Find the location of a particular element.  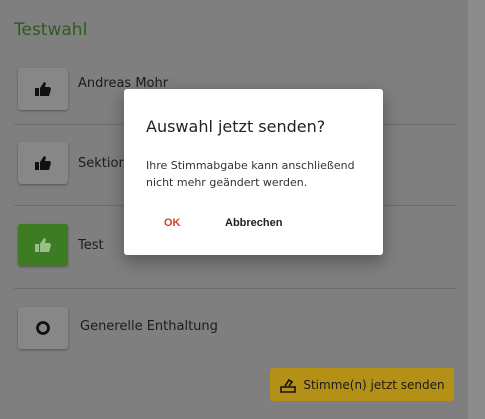

option-label: Sektion is located at coordinates (102, 163).